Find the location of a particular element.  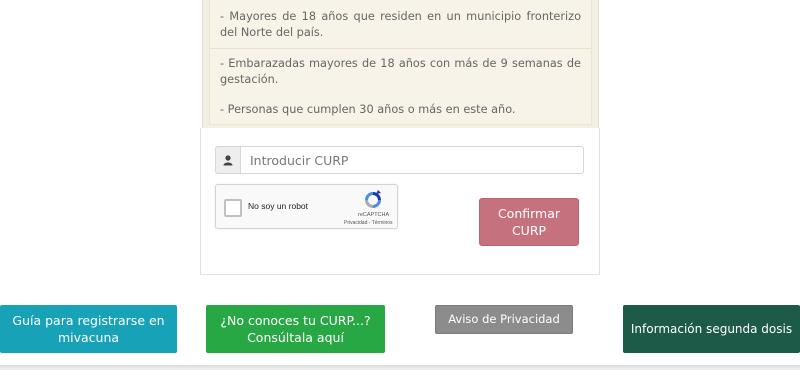

second-dose-info-button: Información segunda dosis is located at coordinates (711, 329).